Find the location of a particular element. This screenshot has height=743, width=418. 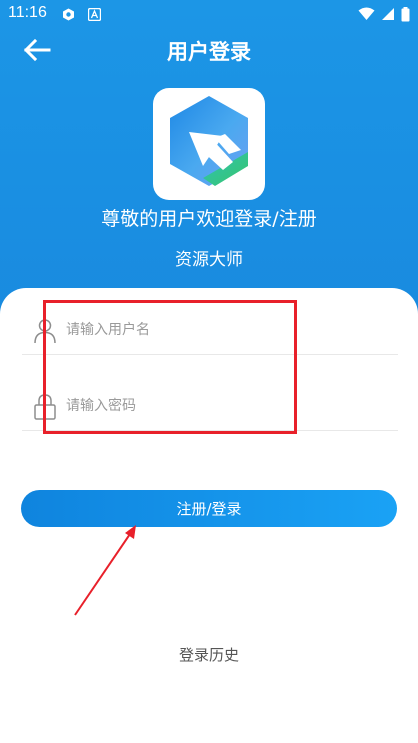

status-time: 11:16 is located at coordinates (27, 12).